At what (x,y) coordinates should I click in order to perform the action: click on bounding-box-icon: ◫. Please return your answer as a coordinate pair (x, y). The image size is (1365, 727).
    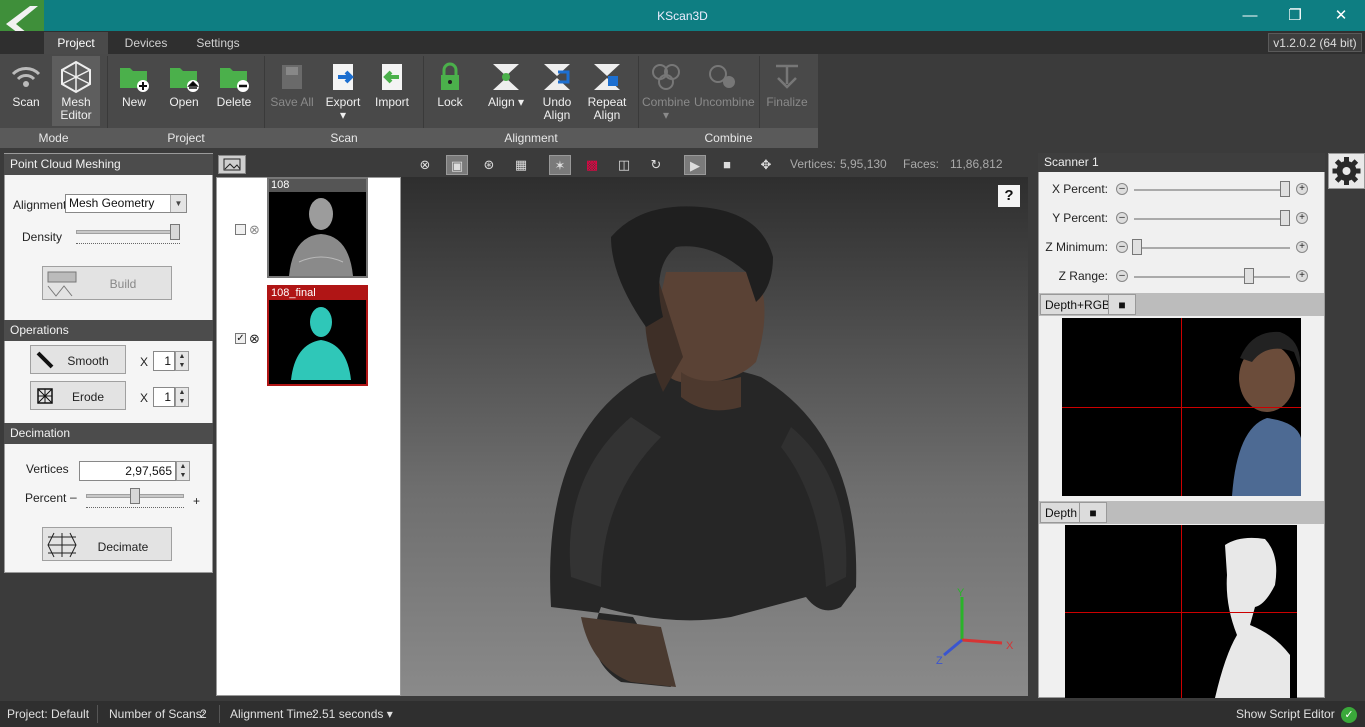
    Looking at the image, I should click on (624, 165).